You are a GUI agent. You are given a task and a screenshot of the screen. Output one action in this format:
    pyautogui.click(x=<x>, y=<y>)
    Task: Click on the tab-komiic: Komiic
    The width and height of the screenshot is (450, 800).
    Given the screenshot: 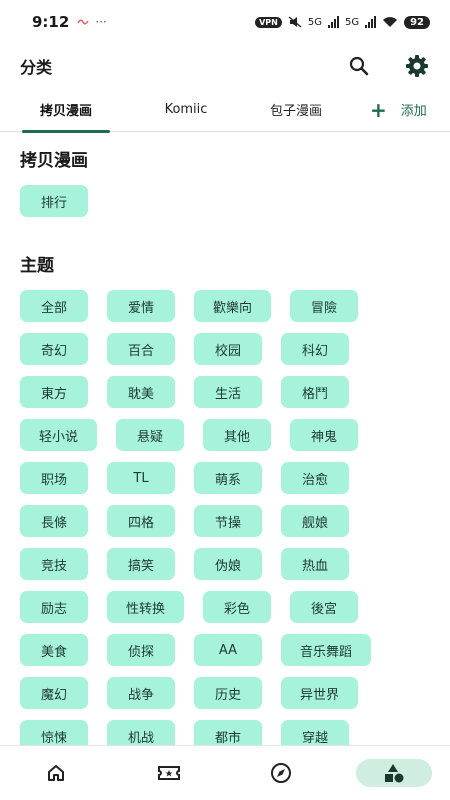 What is the action you would take?
    pyautogui.click(x=186, y=110)
    